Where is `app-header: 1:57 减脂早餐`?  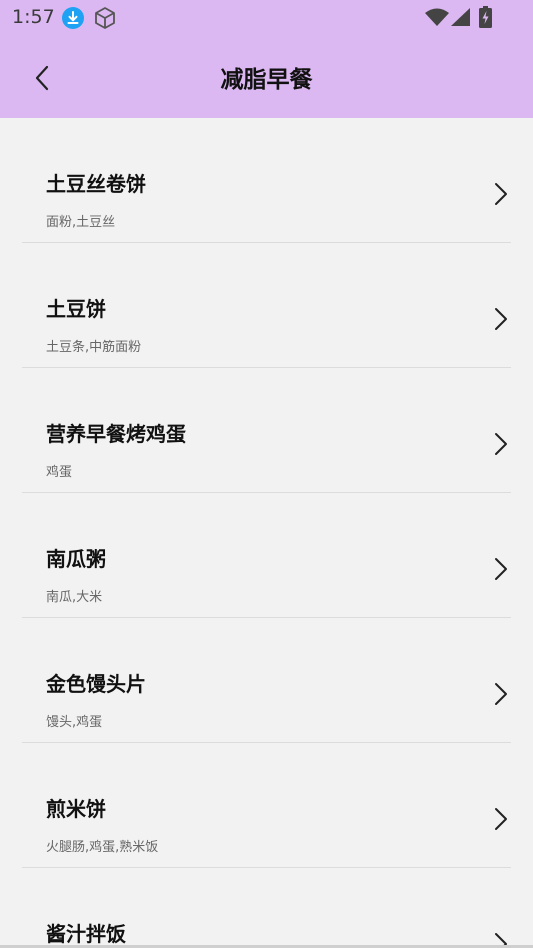 app-header: 1:57 减脂早餐 is located at coordinates (266, 59).